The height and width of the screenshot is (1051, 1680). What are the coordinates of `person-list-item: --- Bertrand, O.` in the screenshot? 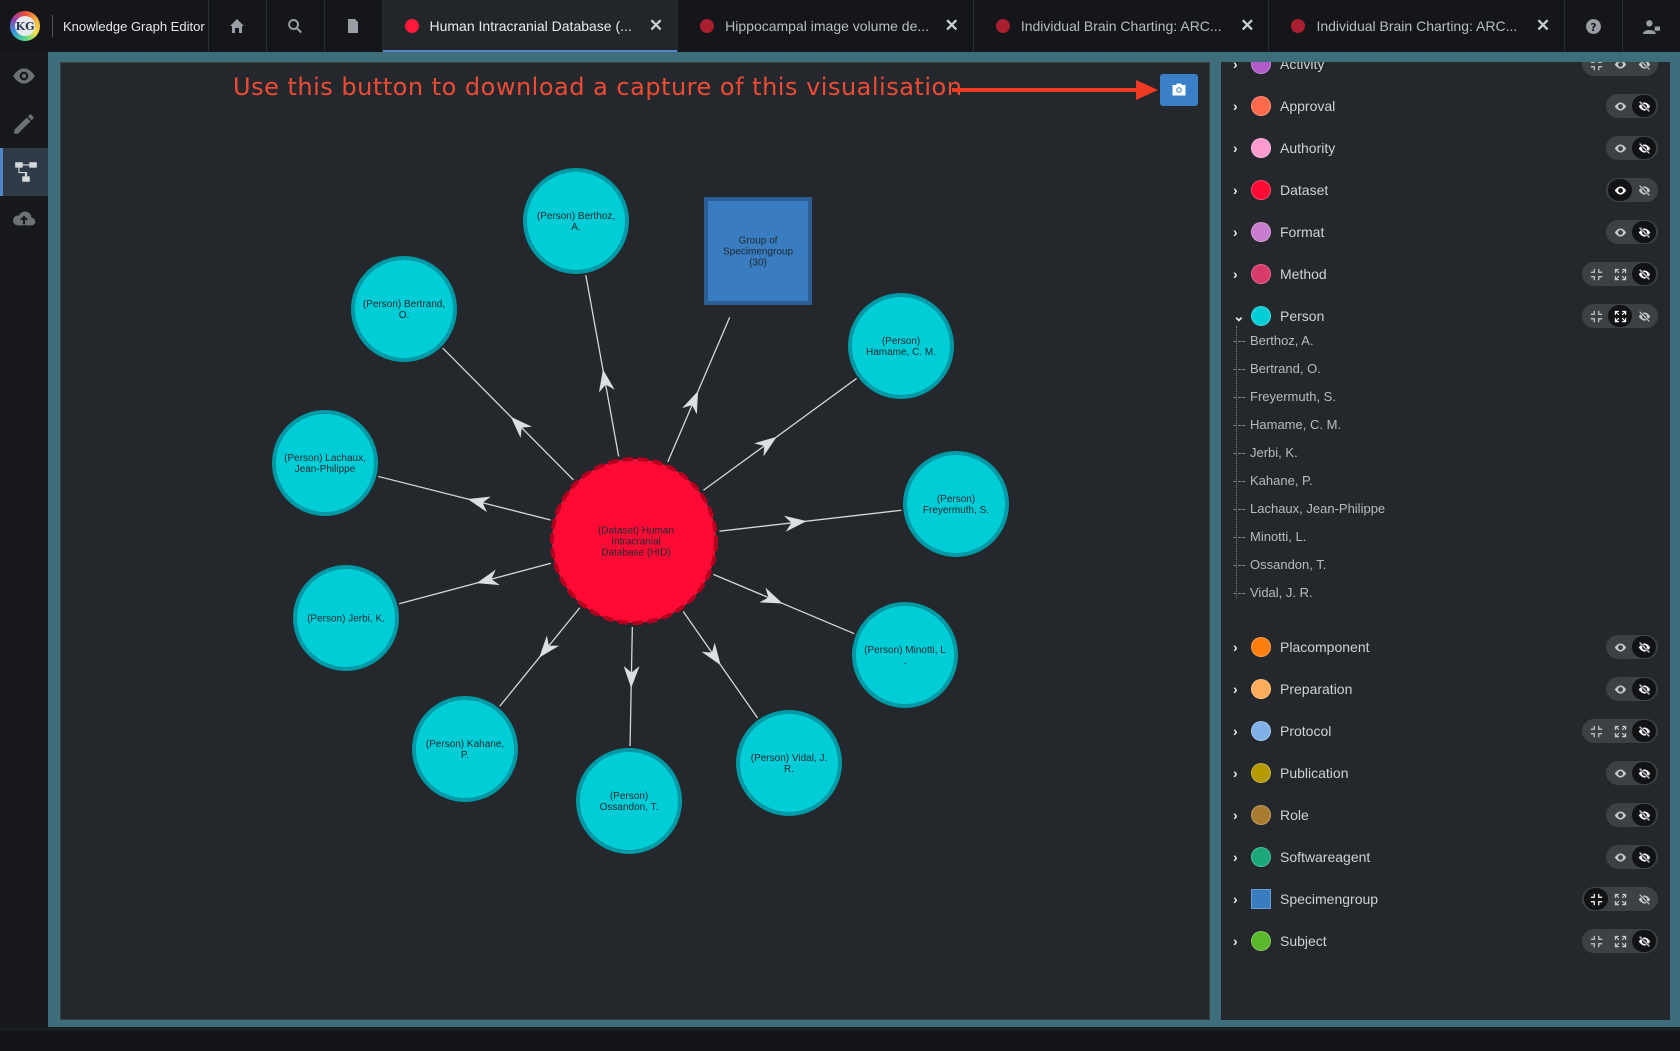 It's located at (1277, 368).